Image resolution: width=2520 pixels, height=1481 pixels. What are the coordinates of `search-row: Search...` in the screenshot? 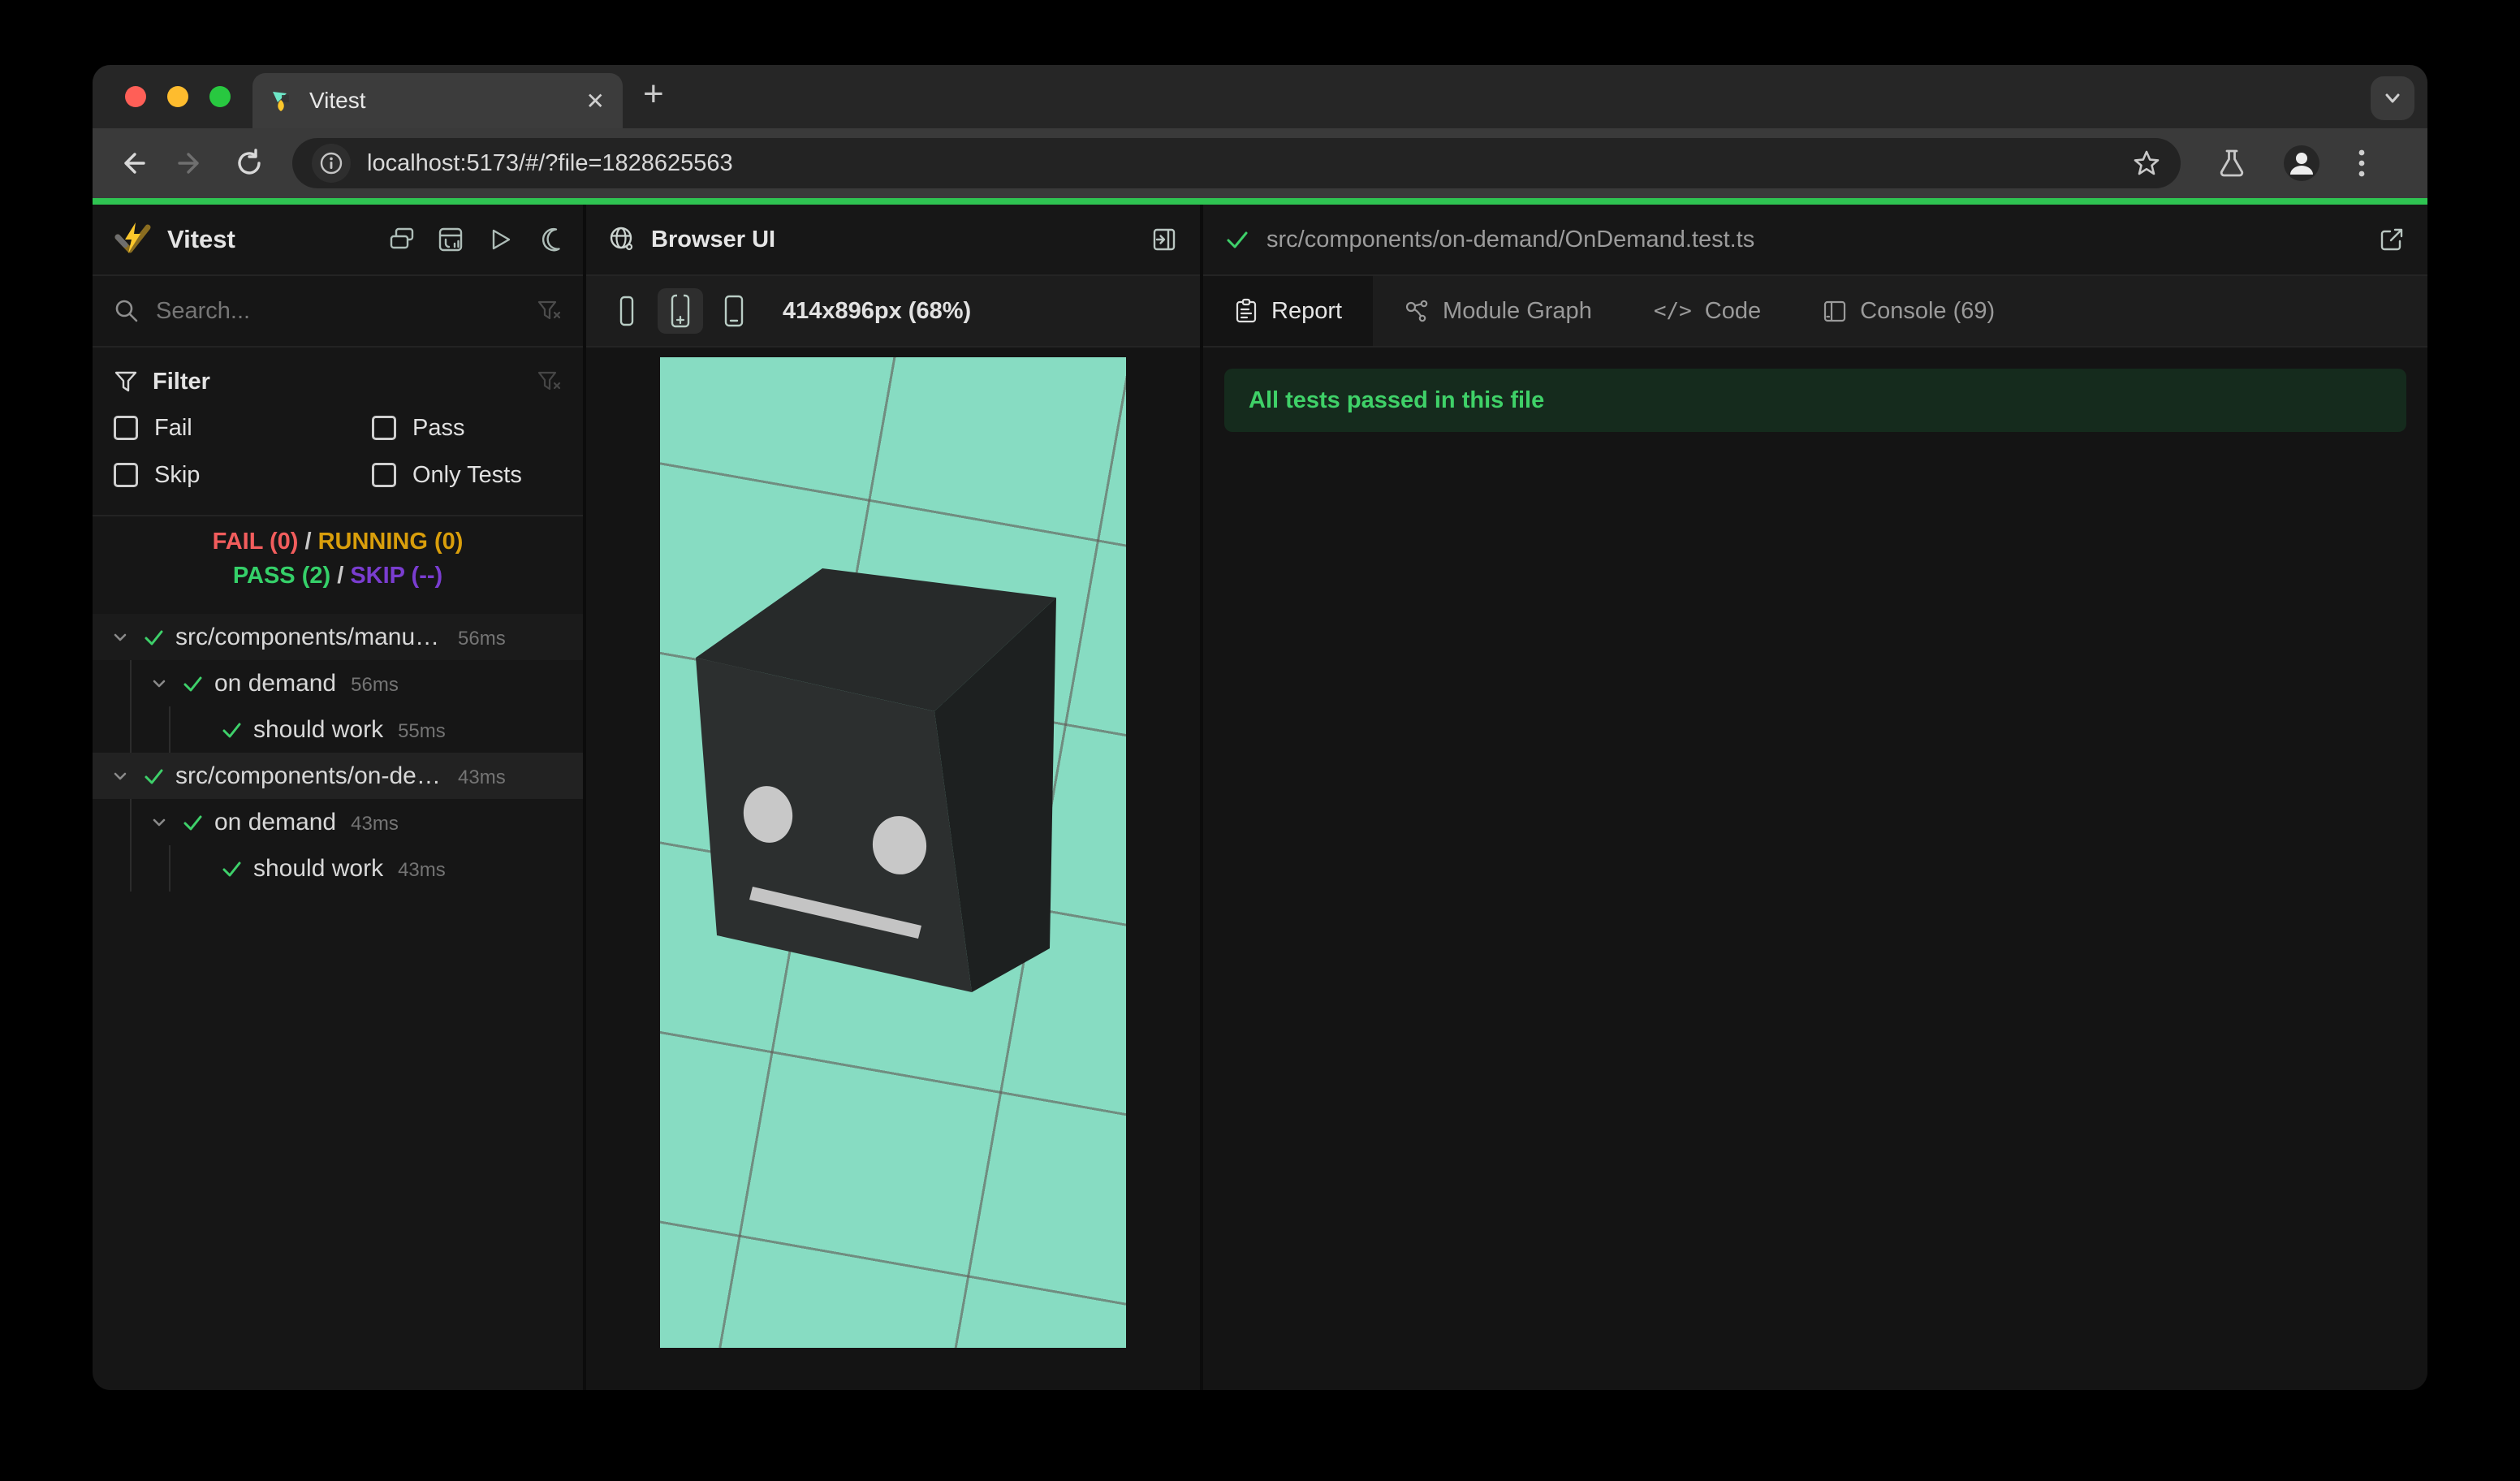 It's located at (338, 312).